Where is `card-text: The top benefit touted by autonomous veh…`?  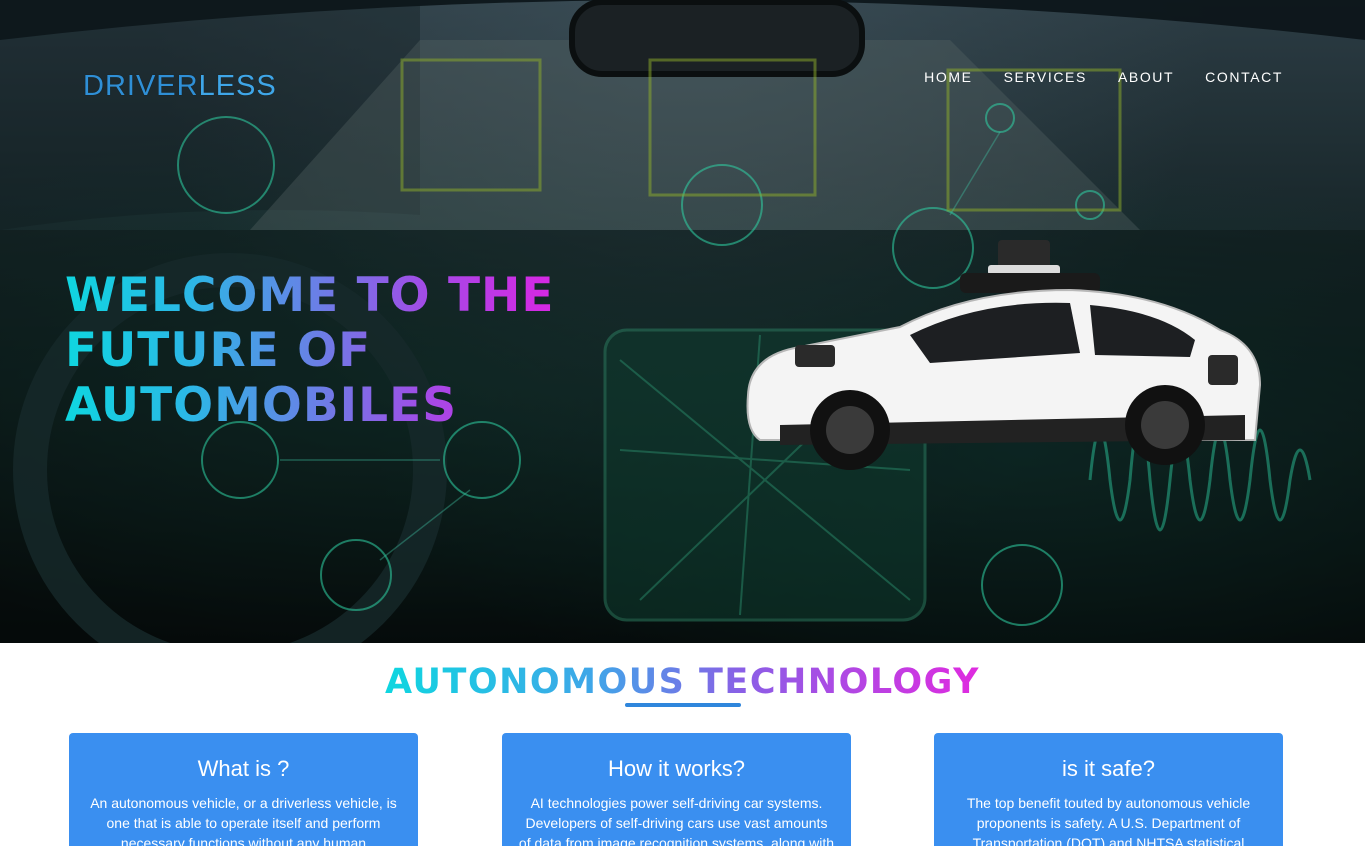
card-text: The top benefit touted by autonomous veh… is located at coordinates (1108, 820).